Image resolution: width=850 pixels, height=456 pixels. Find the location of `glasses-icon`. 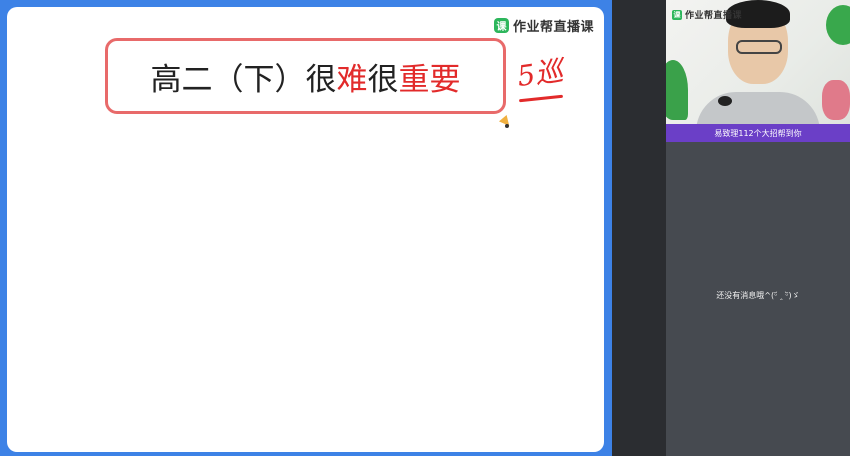

glasses-icon is located at coordinates (759, 47).